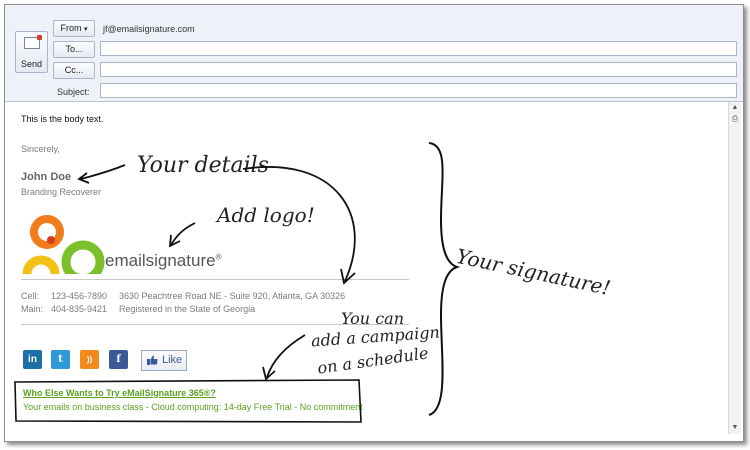  Describe the element at coordinates (299, 224) in the screenshot. I see `arrow-to-signature` at that location.